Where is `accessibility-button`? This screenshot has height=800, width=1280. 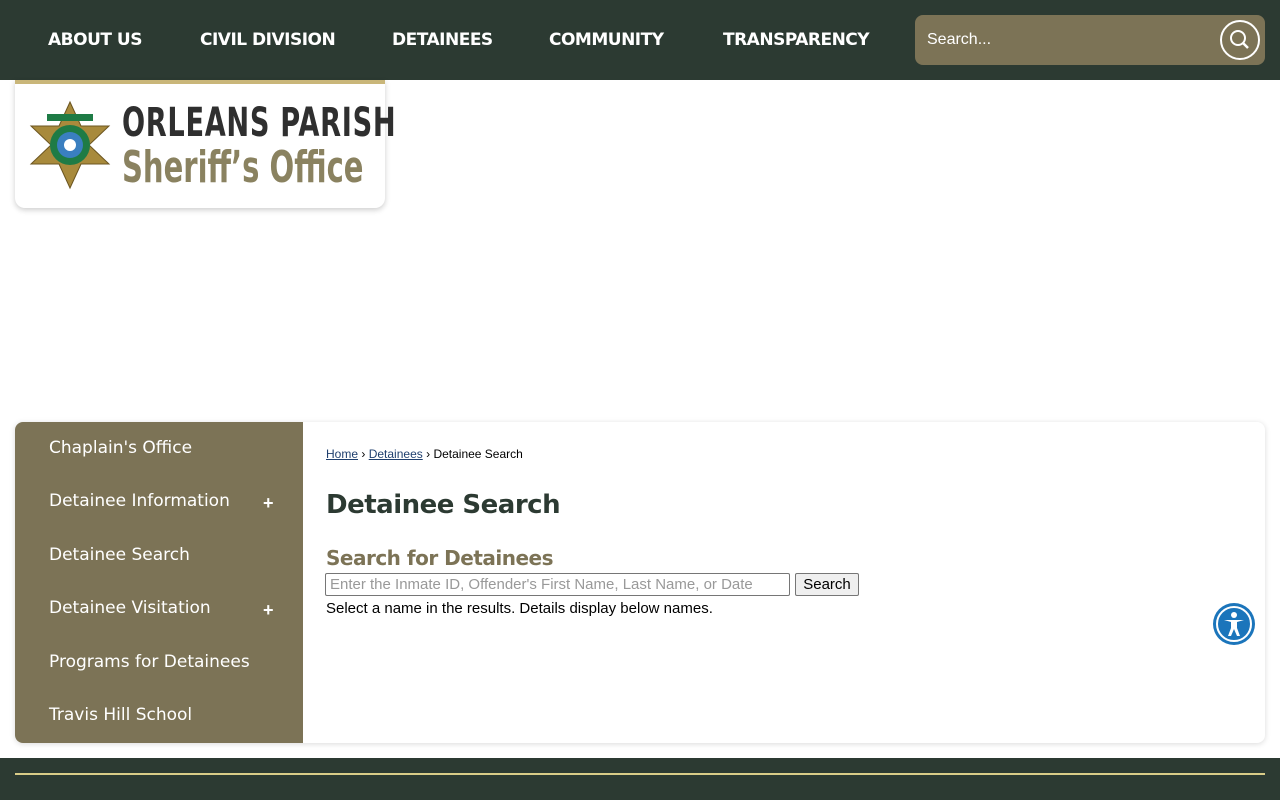
accessibility-button is located at coordinates (1234, 624).